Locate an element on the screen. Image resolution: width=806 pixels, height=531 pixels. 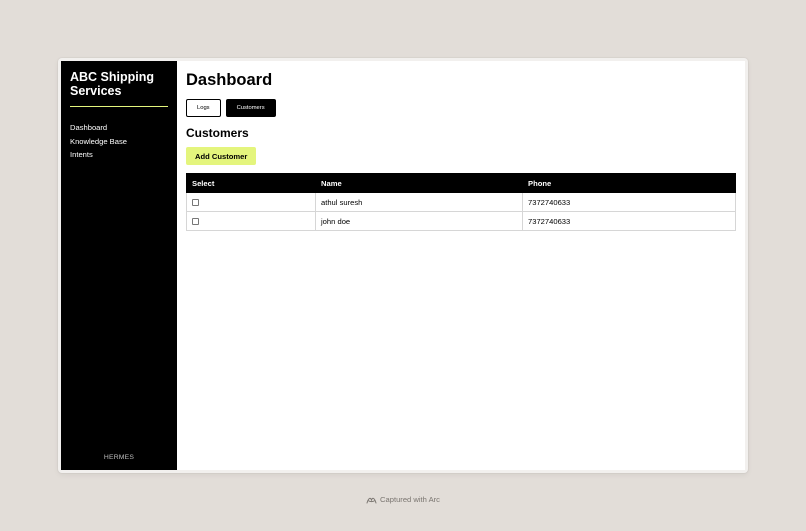
sidebar-item-knowledge-base: Knowledge Base is located at coordinates (119, 142).